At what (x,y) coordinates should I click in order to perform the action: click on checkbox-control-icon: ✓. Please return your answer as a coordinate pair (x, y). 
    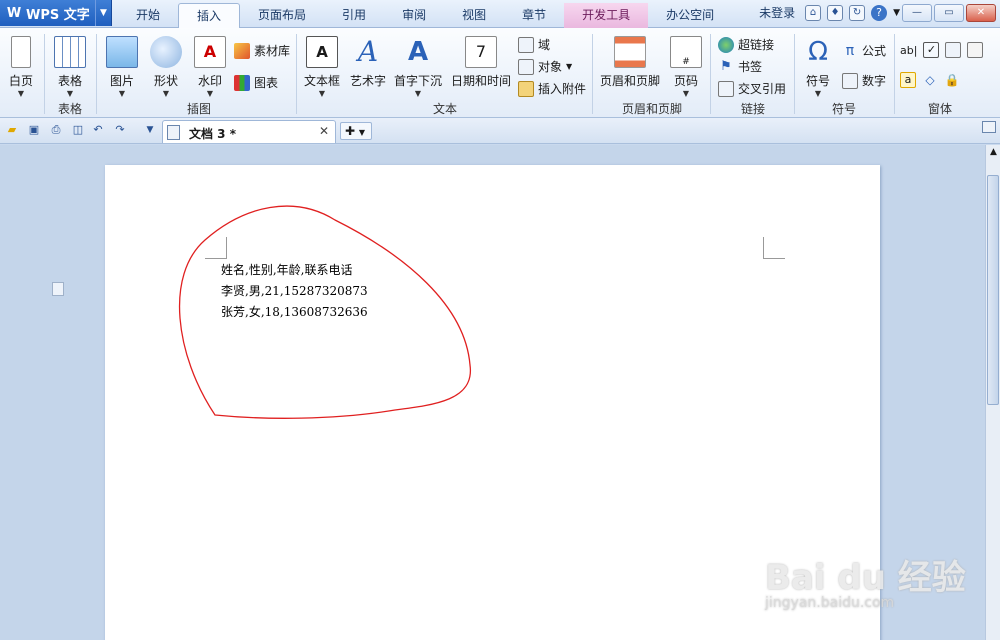
    Looking at the image, I should click on (931, 50).